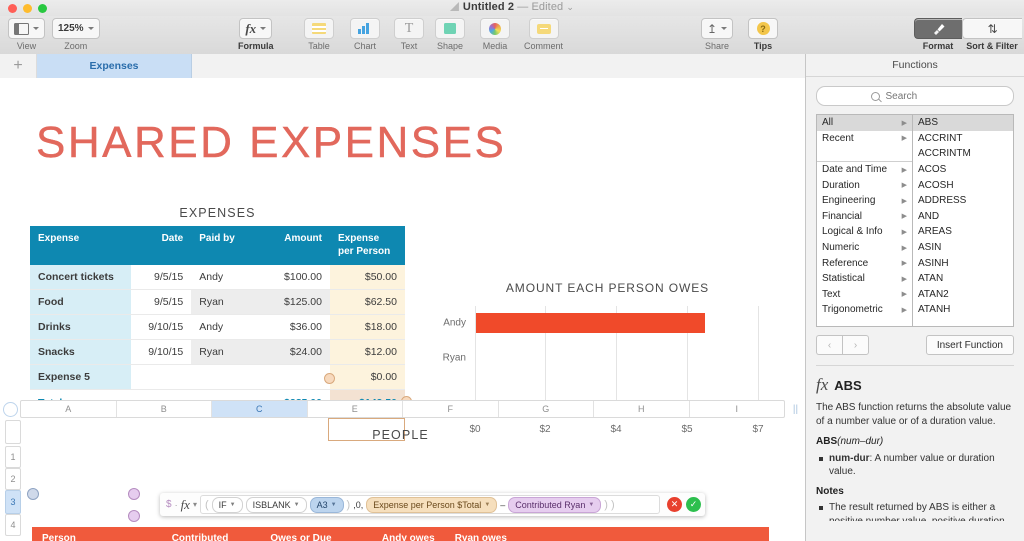  What do you see at coordinates (795, 409) in the screenshot?
I see `table-grip-right: | |` at bounding box center [795, 409].